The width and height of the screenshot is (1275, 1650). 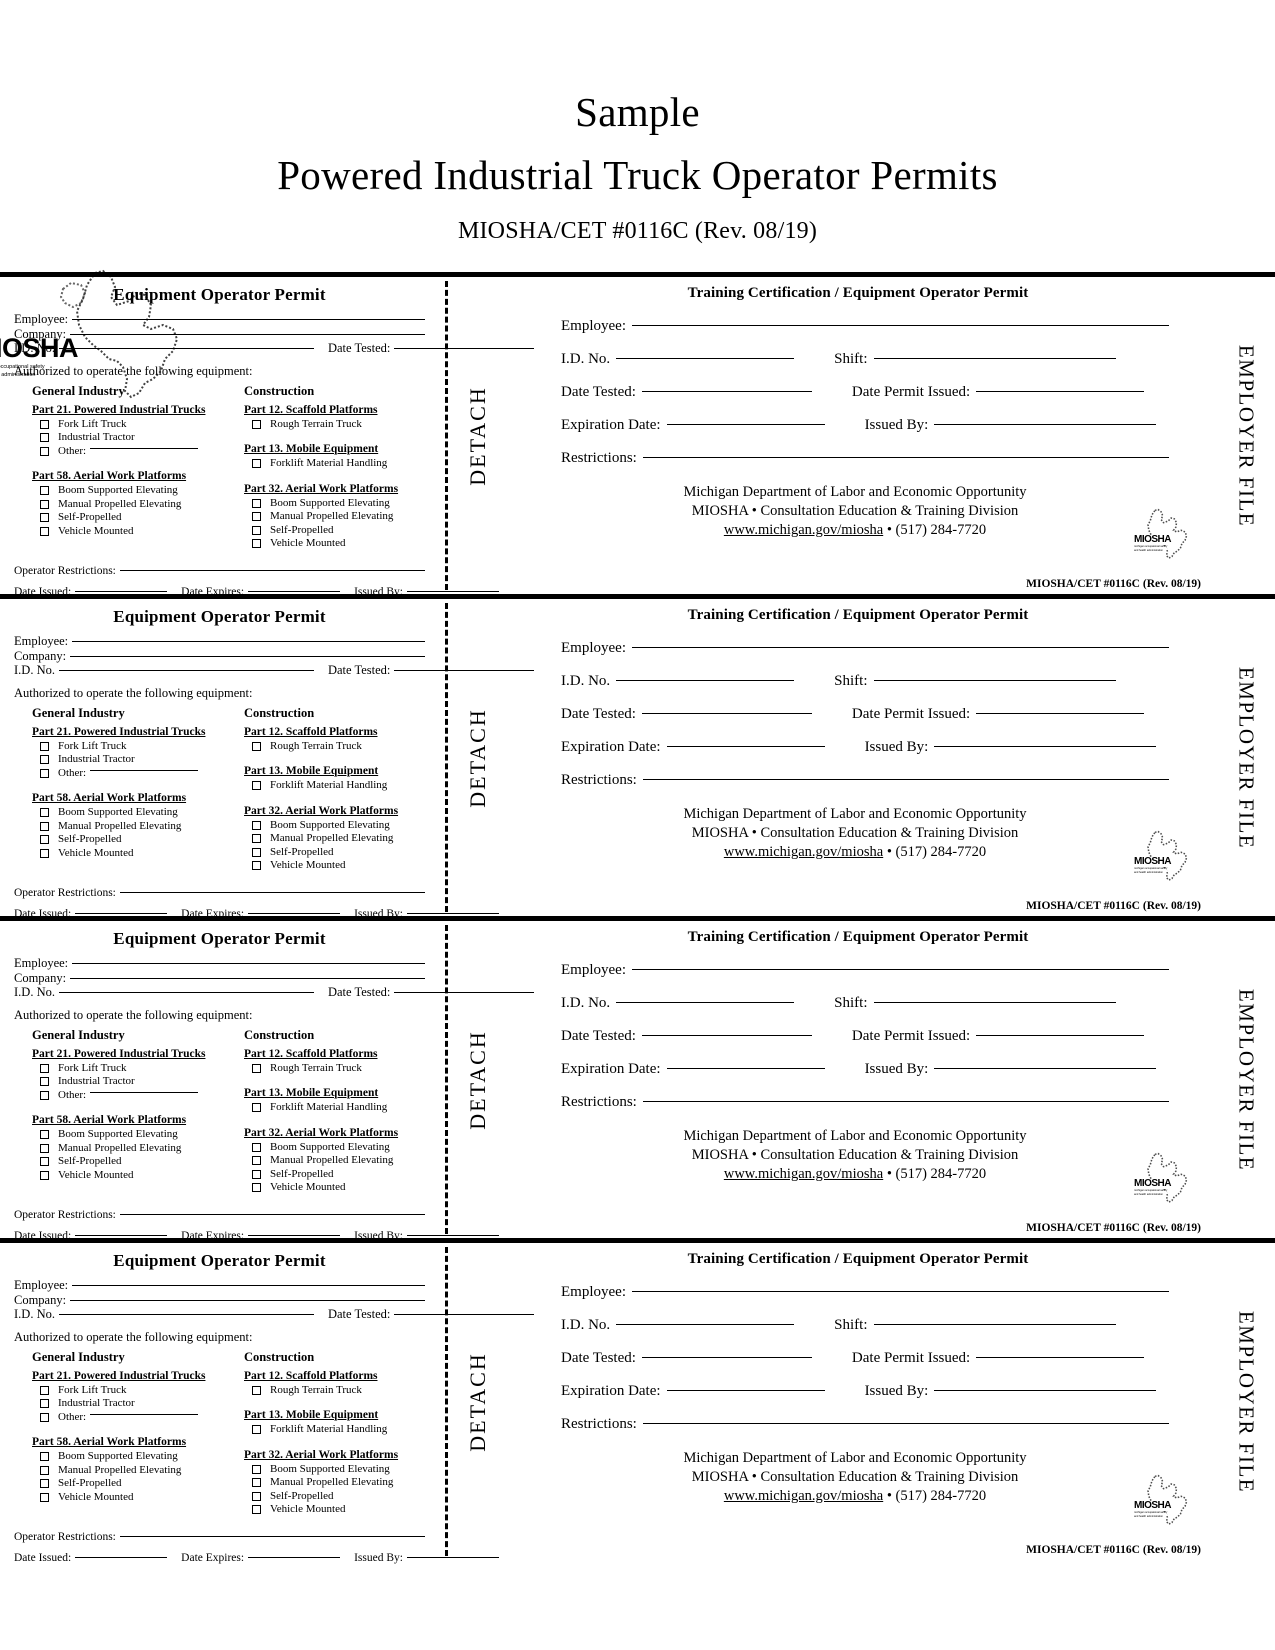 I want to click on card-date-permit-issued-input, so click(x=1060, y=713).